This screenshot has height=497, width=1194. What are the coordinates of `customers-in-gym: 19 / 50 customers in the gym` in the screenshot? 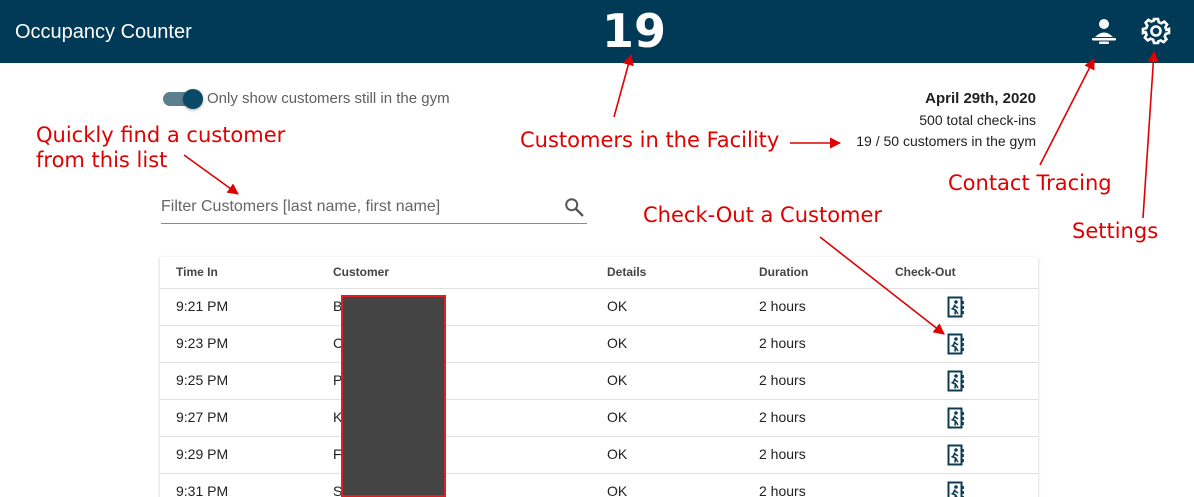 It's located at (946, 141).